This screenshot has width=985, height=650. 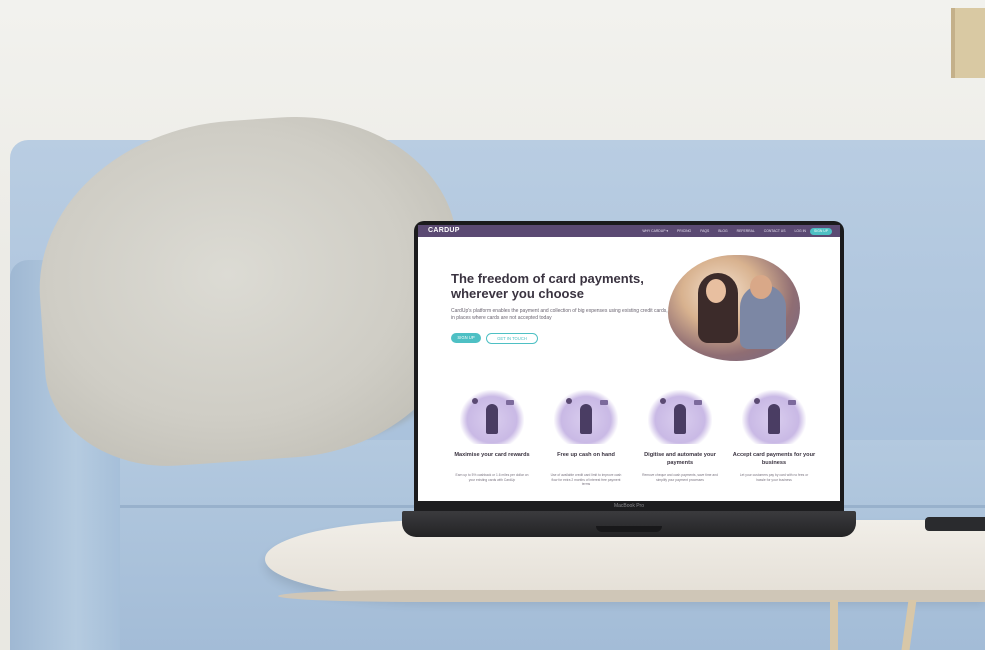 What do you see at coordinates (734, 308) in the screenshot?
I see `hero-couple-photo` at bounding box center [734, 308].